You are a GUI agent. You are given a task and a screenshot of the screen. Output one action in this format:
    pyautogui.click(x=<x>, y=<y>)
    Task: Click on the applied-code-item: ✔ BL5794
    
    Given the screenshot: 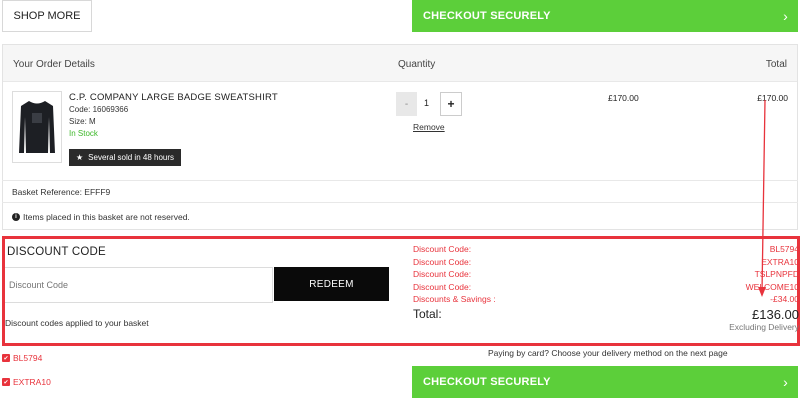 What is the action you would take?
    pyautogui.click(x=22, y=358)
    